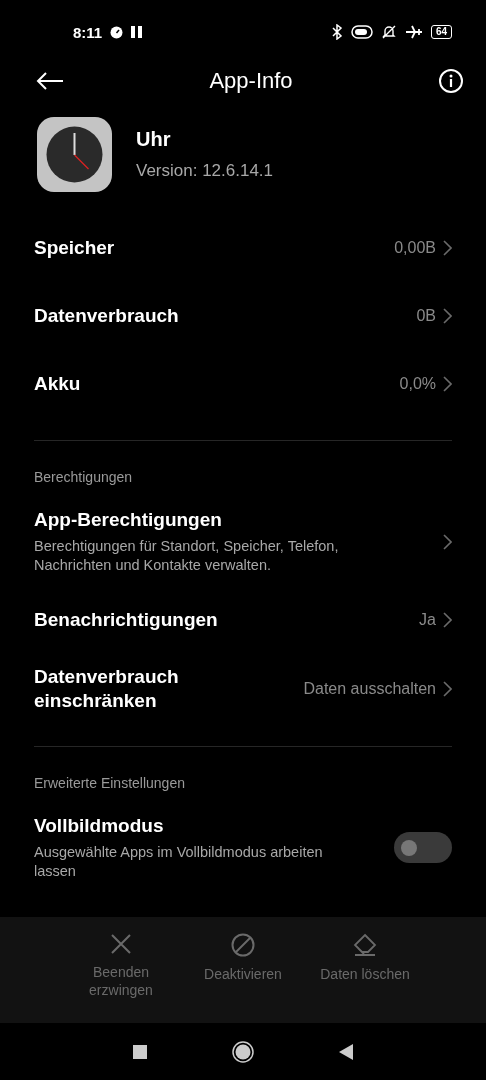 The width and height of the screenshot is (486, 1080). Describe the element at coordinates (243, 620) in the screenshot. I see `settings-row: Benachrichtigungen Ja` at that location.